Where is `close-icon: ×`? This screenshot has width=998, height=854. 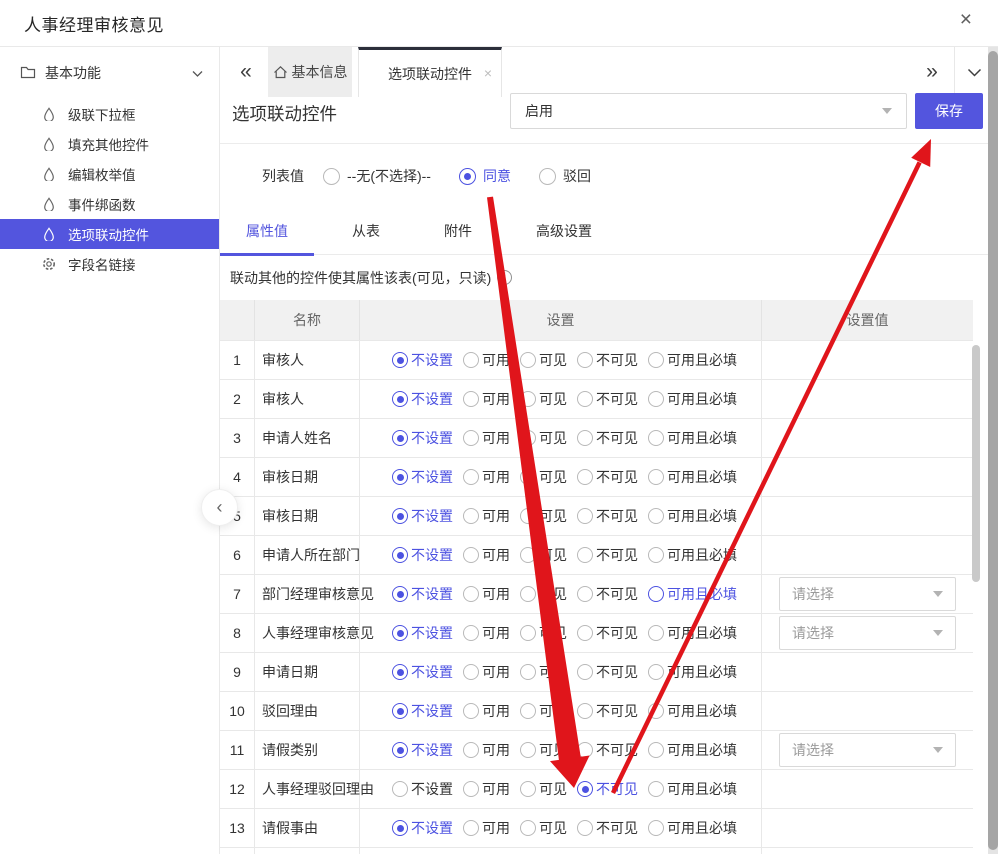 close-icon: × is located at coordinates (966, 19).